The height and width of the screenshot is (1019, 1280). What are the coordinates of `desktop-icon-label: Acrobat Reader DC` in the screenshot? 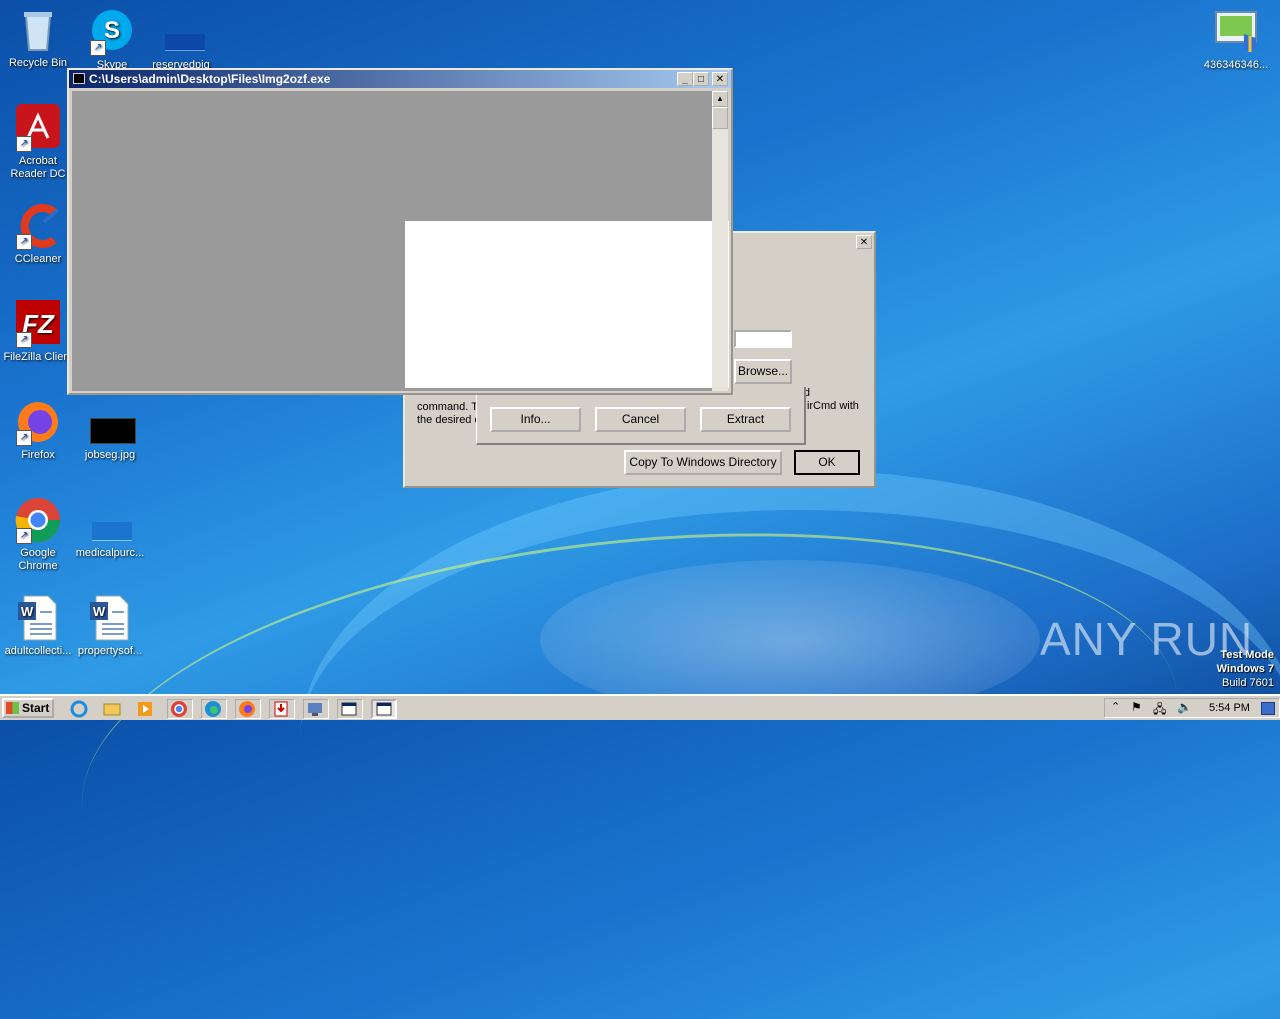 It's located at (38, 167).